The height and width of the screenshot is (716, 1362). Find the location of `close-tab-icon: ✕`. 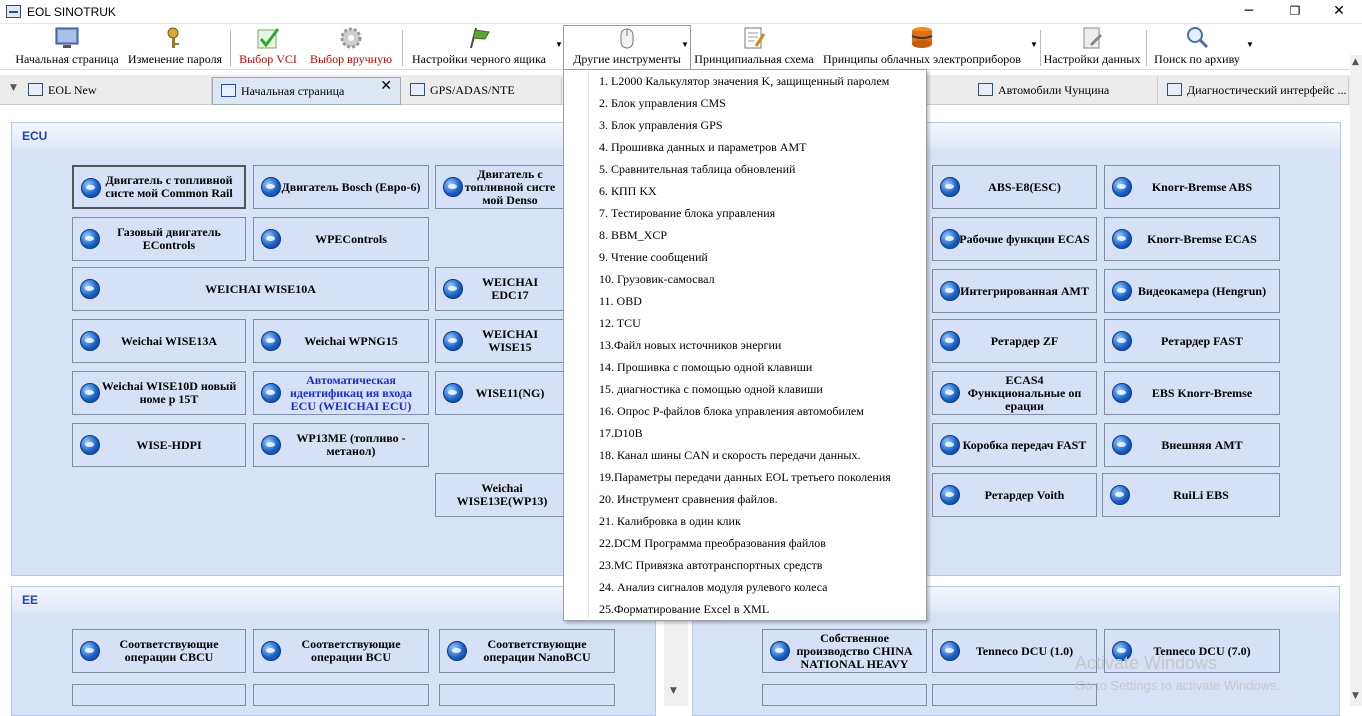

close-tab-icon: ✕ is located at coordinates (386, 86).